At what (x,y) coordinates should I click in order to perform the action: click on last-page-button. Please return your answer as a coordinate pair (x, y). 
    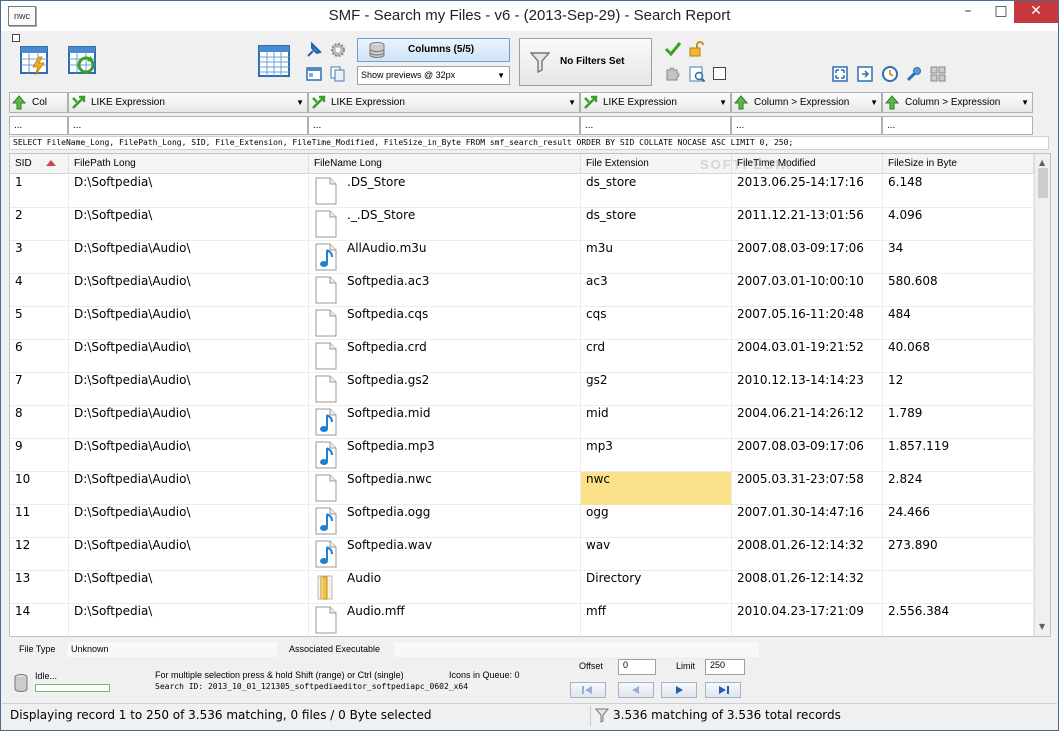
    Looking at the image, I should click on (723, 690).